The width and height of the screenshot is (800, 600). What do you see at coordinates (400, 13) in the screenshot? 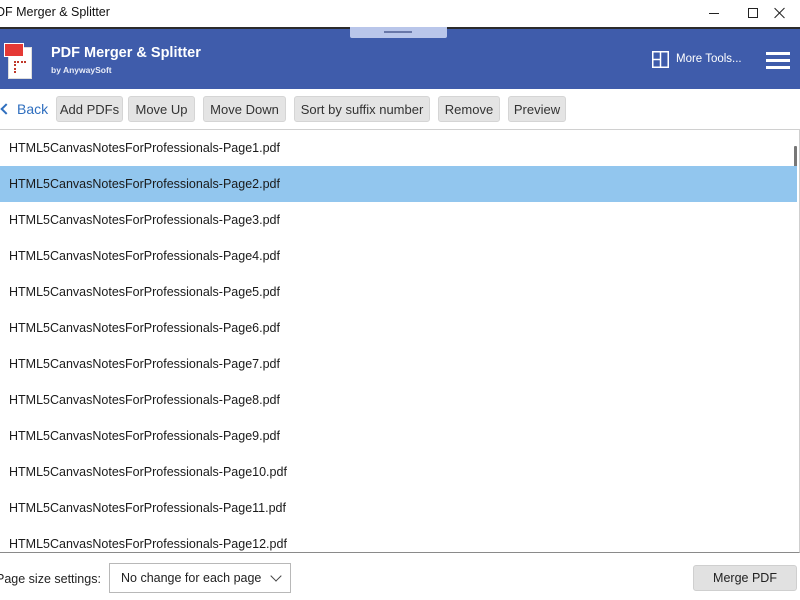
I see `window-titlebar: DF Merger & Splitter` at bounding box center [400, 13].